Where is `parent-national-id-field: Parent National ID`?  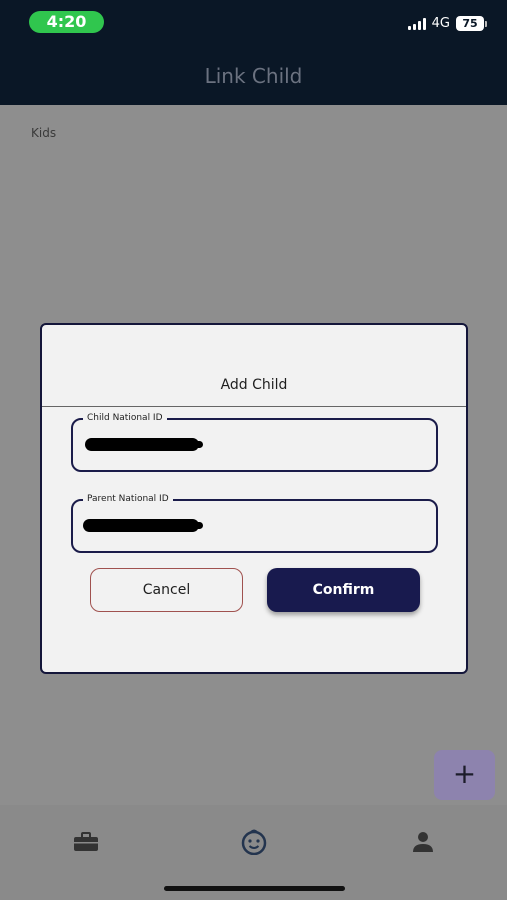
parent-national-id-field: Parent National ID is located at coordinates (254, 522).